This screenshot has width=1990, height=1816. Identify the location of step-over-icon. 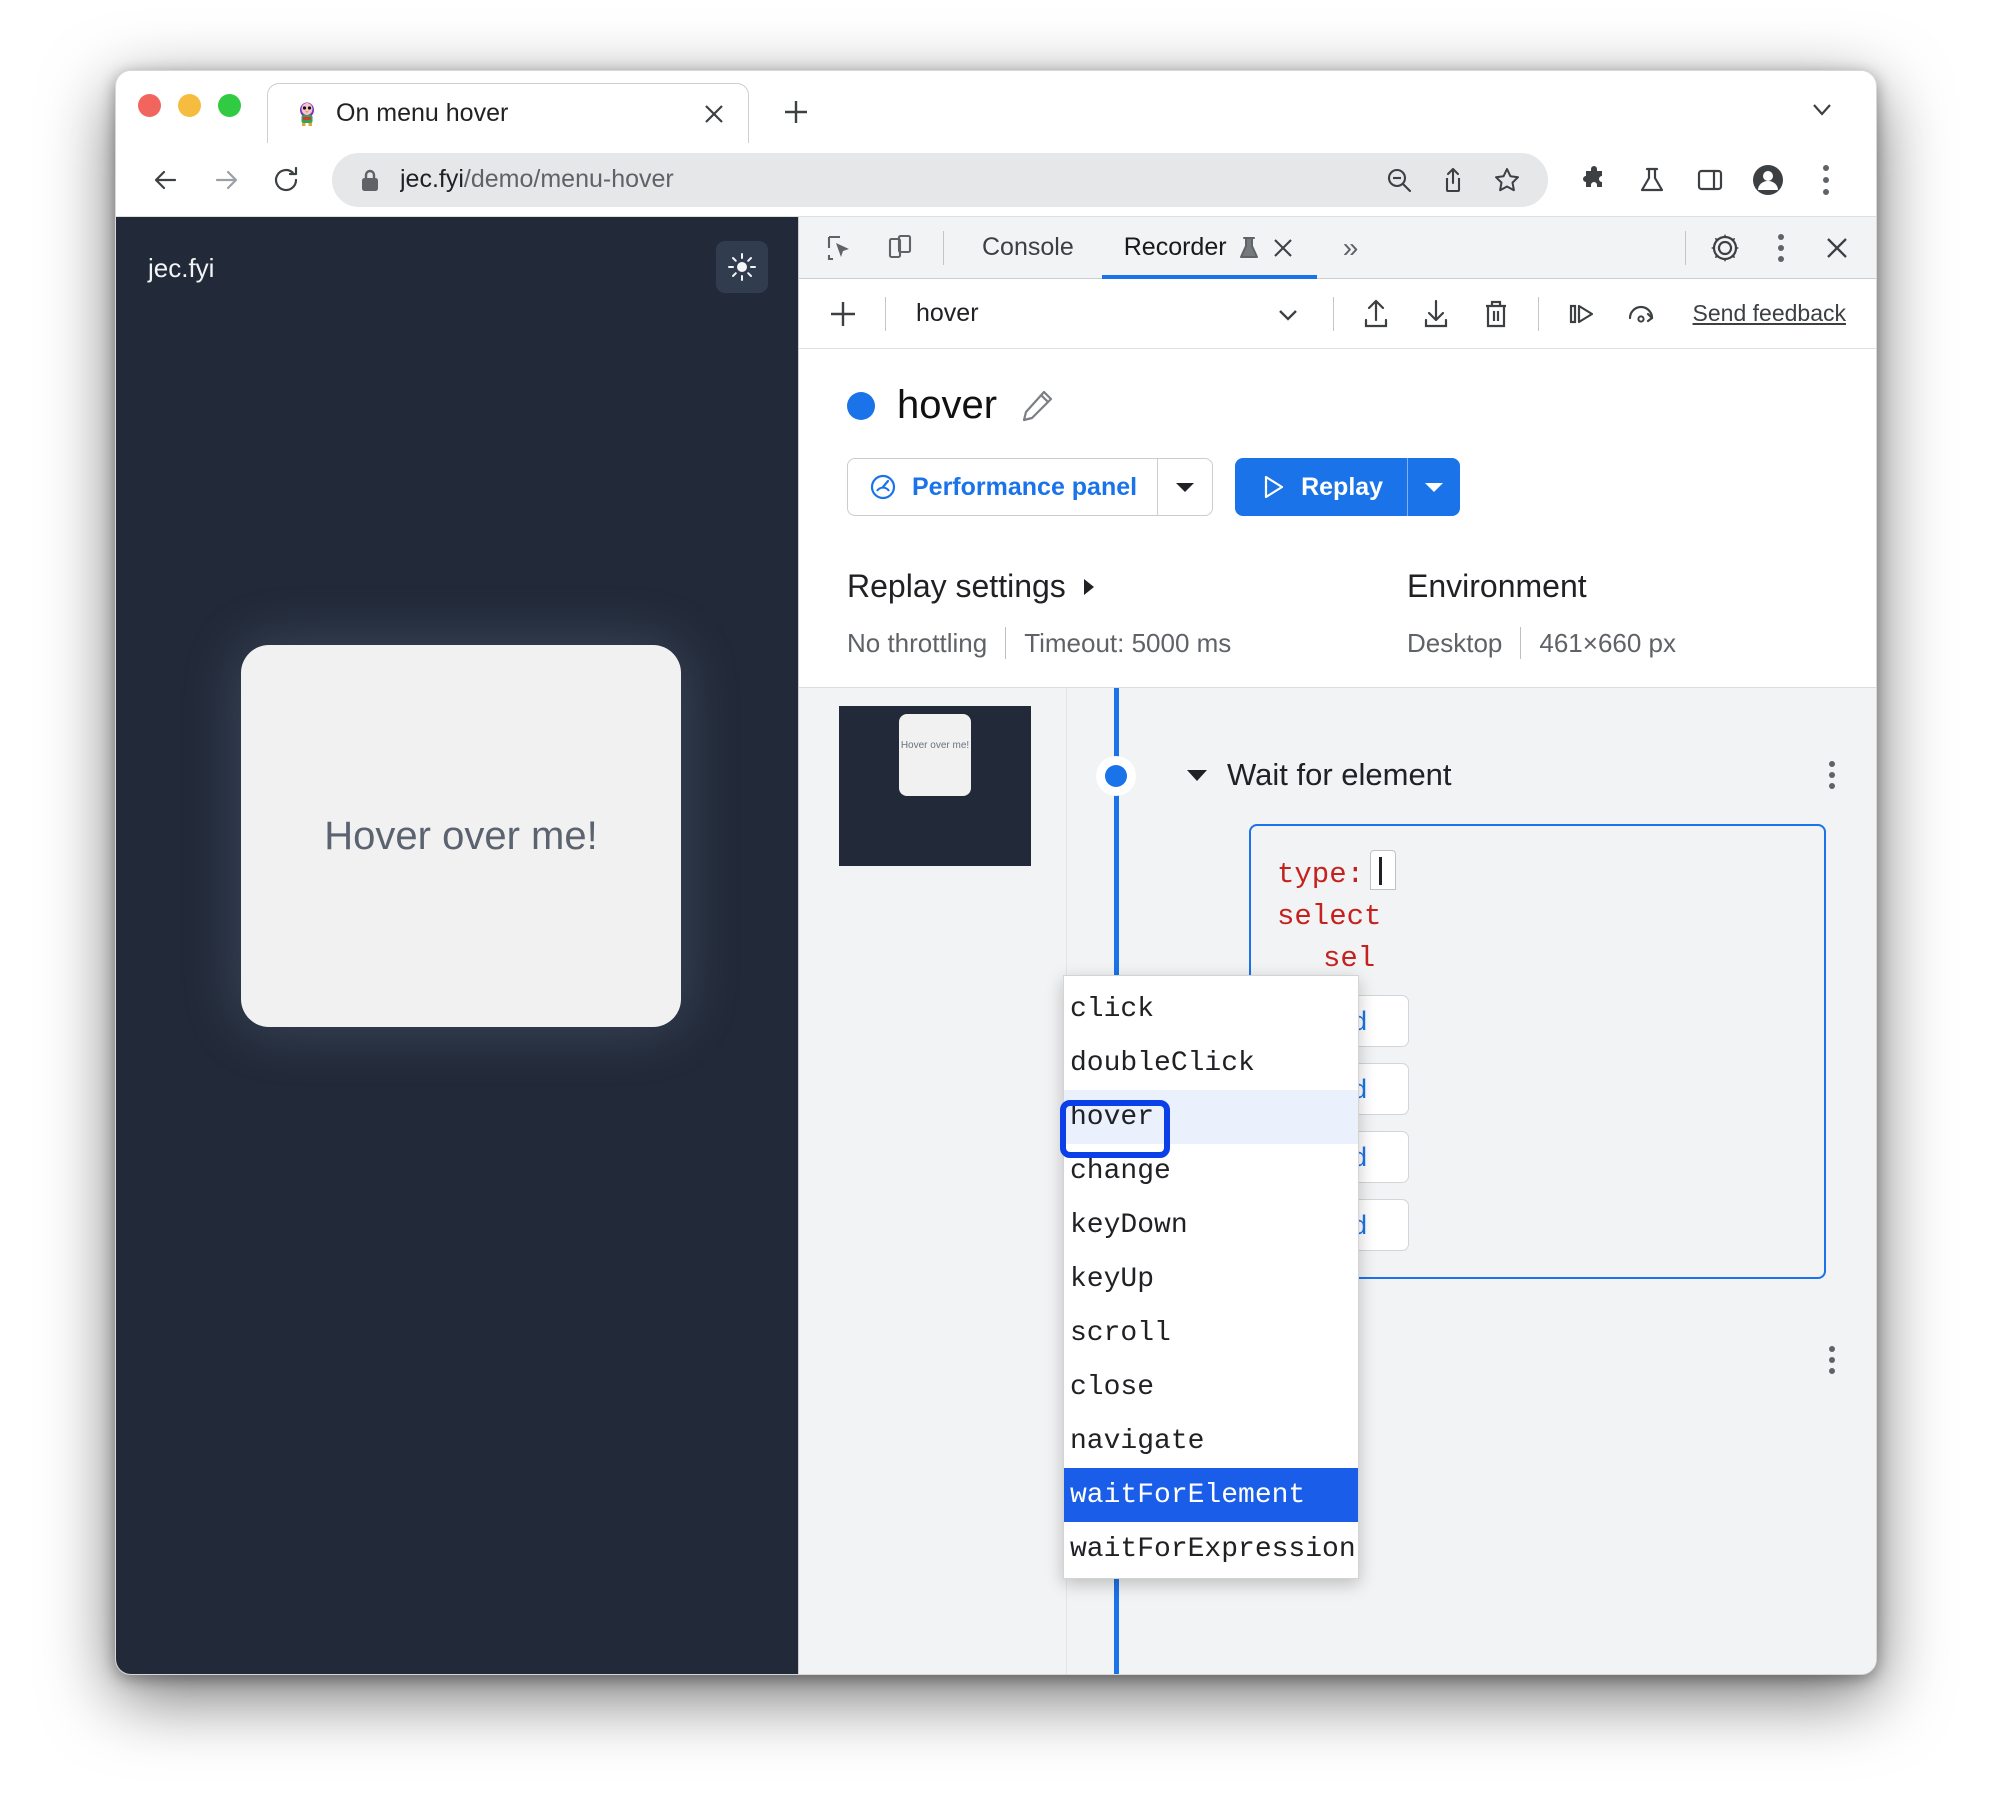
(1581, 314).